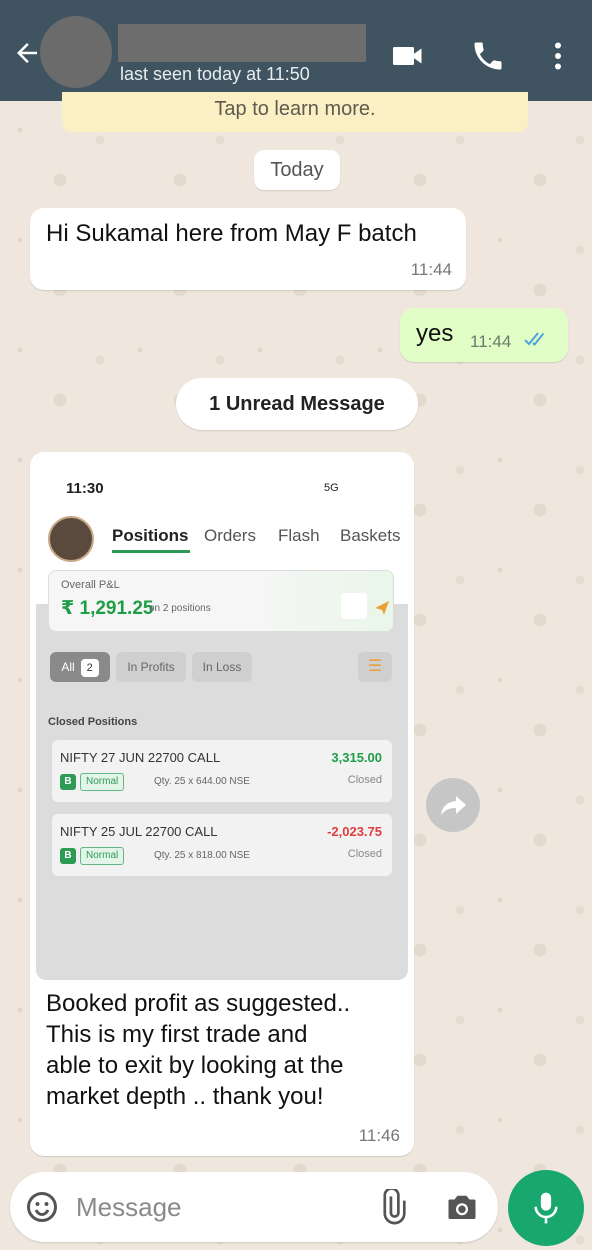  What do you see at coordinates (139, 831) in the screenshot?
I see `position-name: NIFTY 25 JUL 22700 CALL` at bounding box center [139, 831].